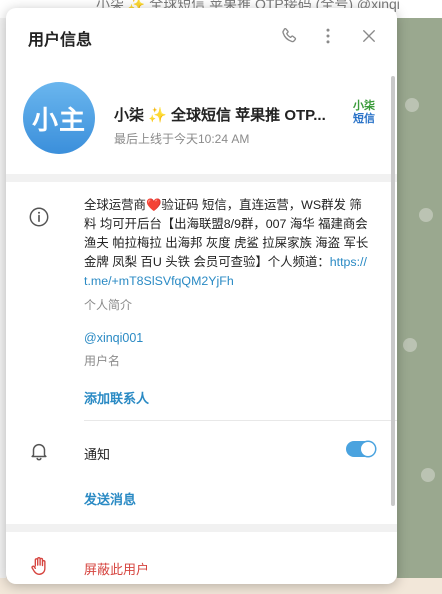  Describe the element at coordinates (39, 568) in the screenshot. I see `block-hand-icon` at that location.